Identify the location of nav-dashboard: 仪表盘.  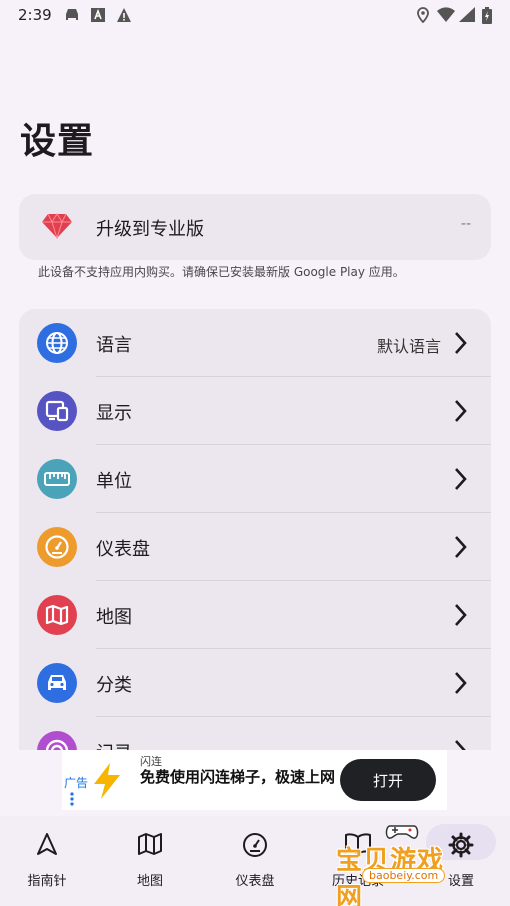
(255, 861).